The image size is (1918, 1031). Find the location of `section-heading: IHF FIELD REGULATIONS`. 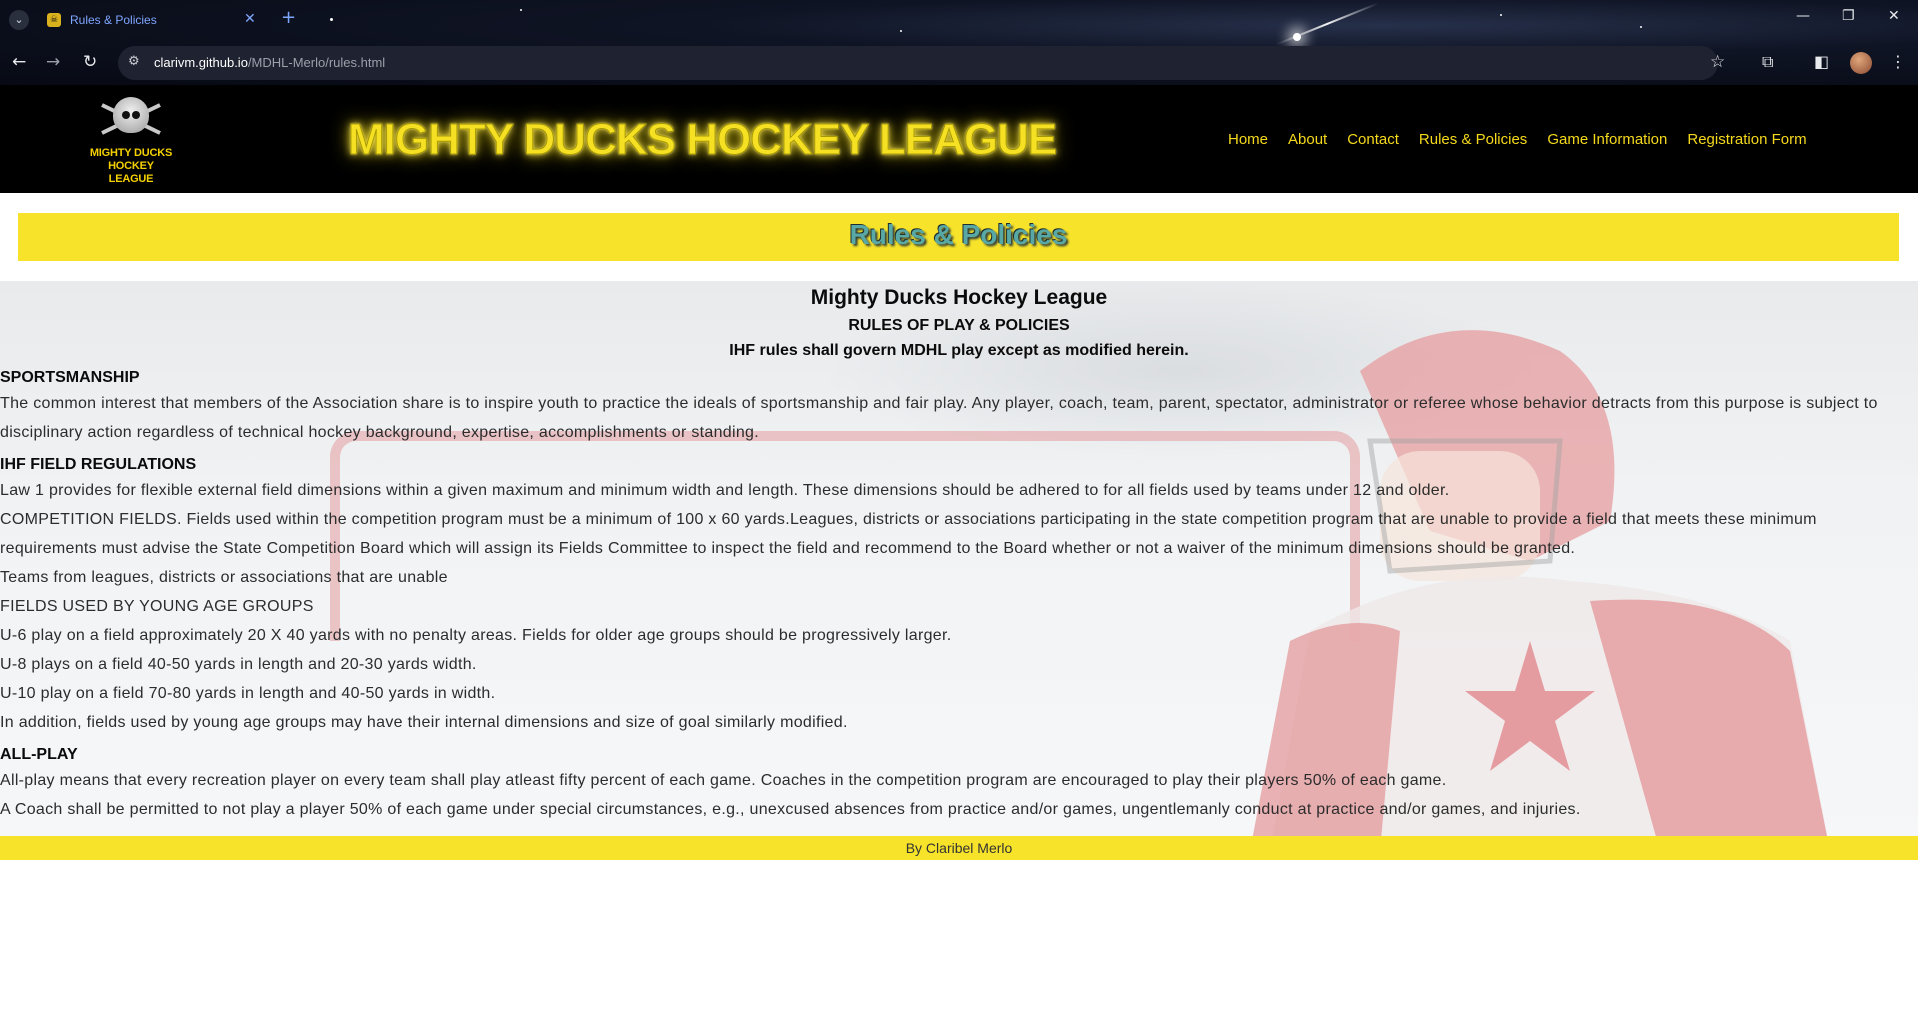

section-heading: IHF FIELD REGULATIONS is located at coordinates (98, 464).